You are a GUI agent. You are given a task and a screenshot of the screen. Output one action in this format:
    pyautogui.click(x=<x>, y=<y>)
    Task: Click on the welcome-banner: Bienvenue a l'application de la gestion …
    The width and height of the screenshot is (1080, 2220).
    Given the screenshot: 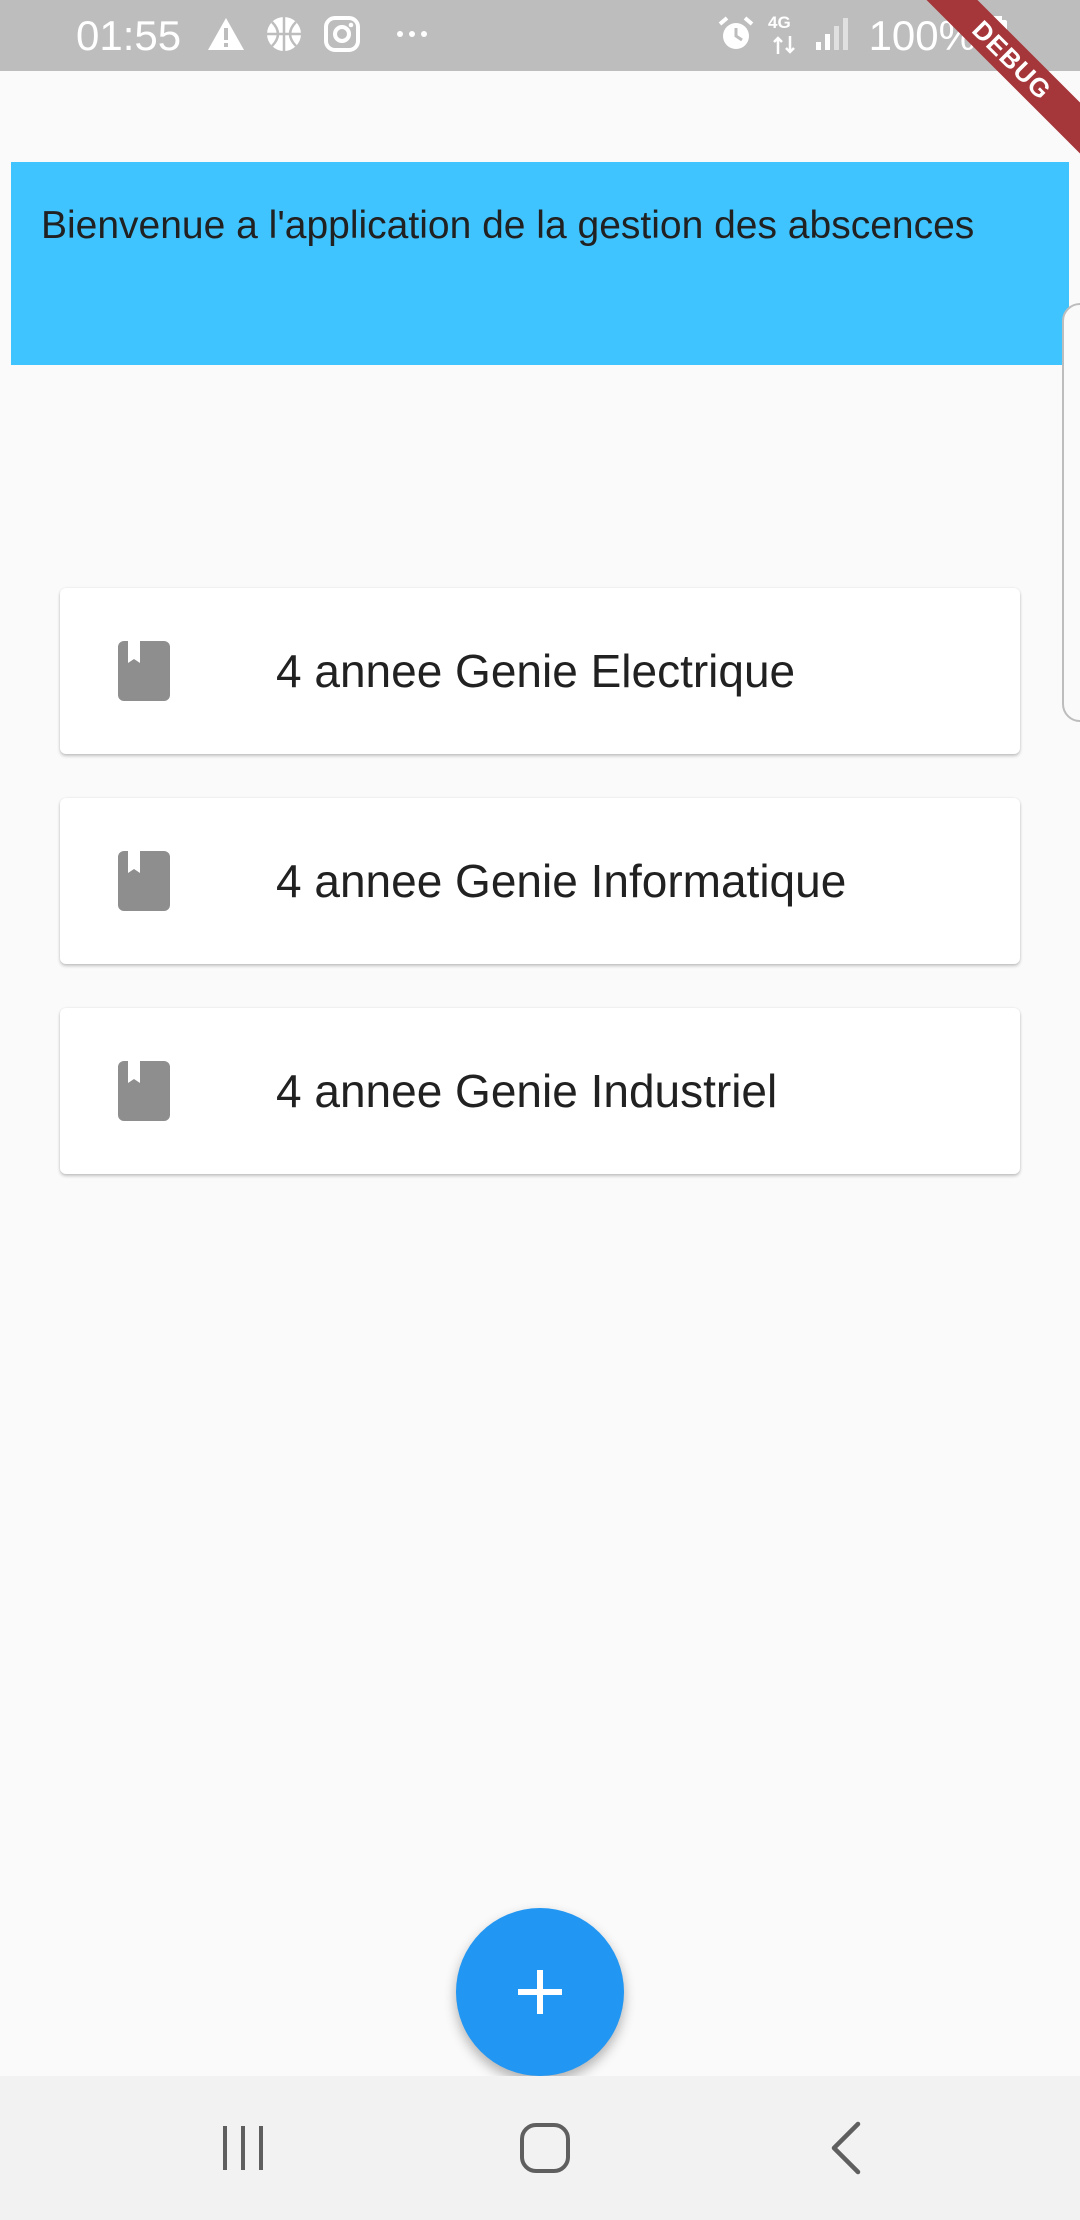 What is the action you would take?
    pyautogui.click(x=540, y=263)
    